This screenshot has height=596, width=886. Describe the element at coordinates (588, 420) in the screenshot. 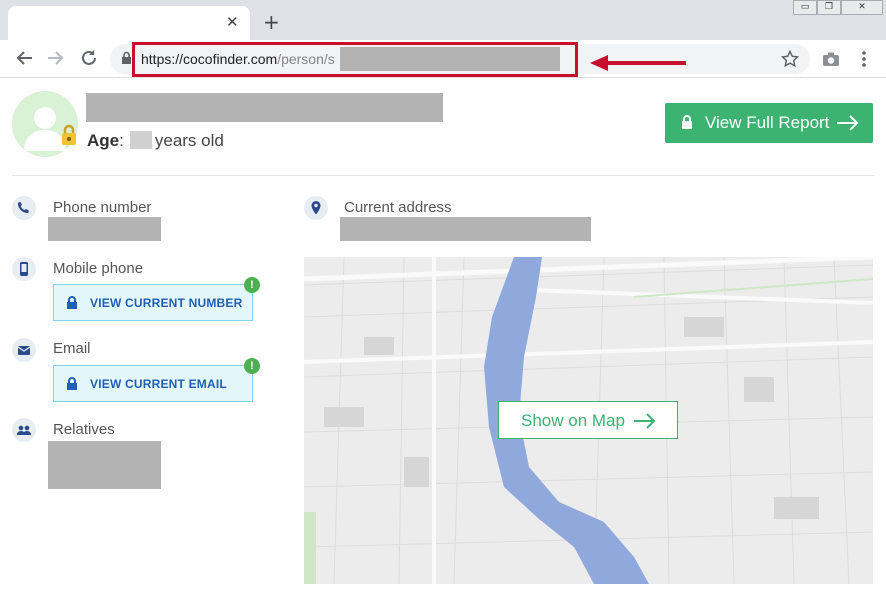

I see `show-on-map-button: Show on Map` at that location.